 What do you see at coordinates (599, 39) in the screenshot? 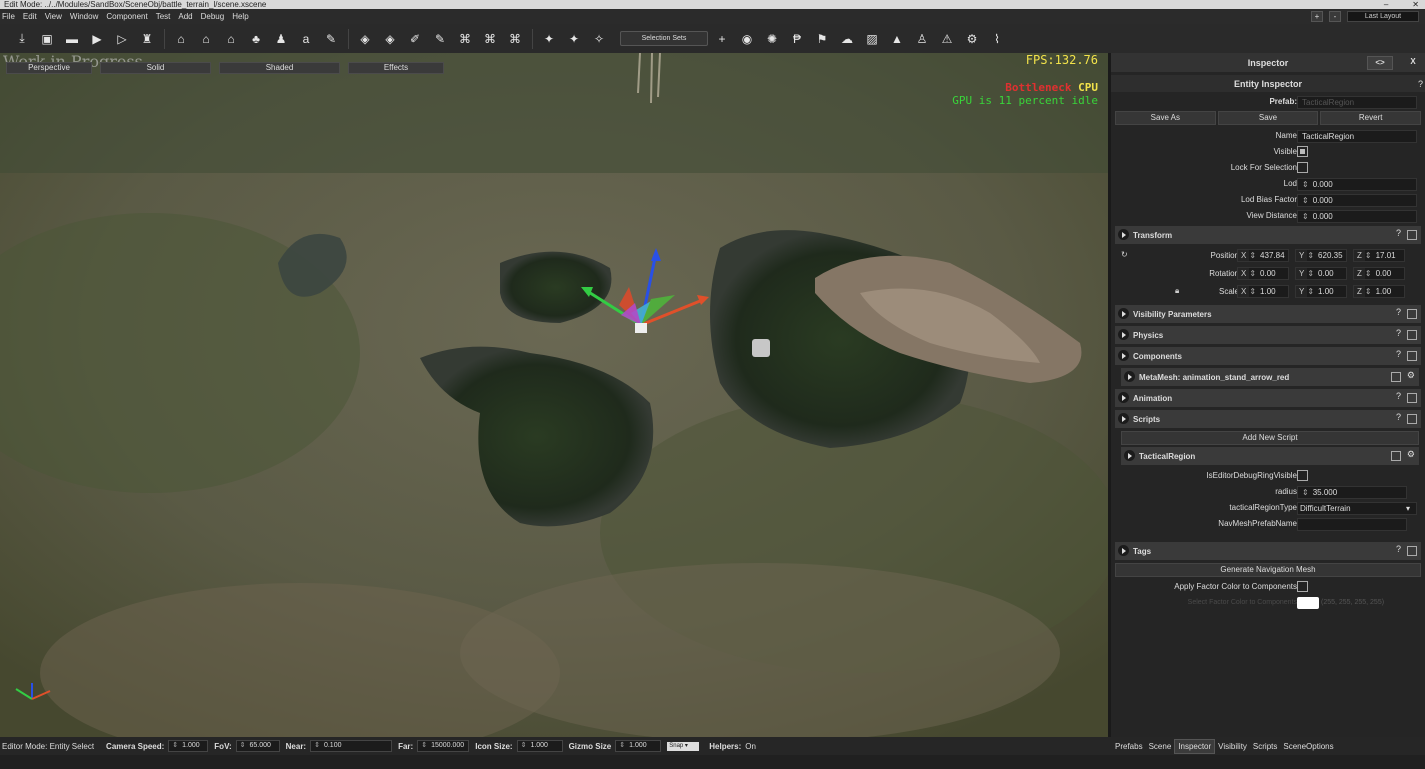
I see `wand-icon: ✧` at bounding box center [599, 39].